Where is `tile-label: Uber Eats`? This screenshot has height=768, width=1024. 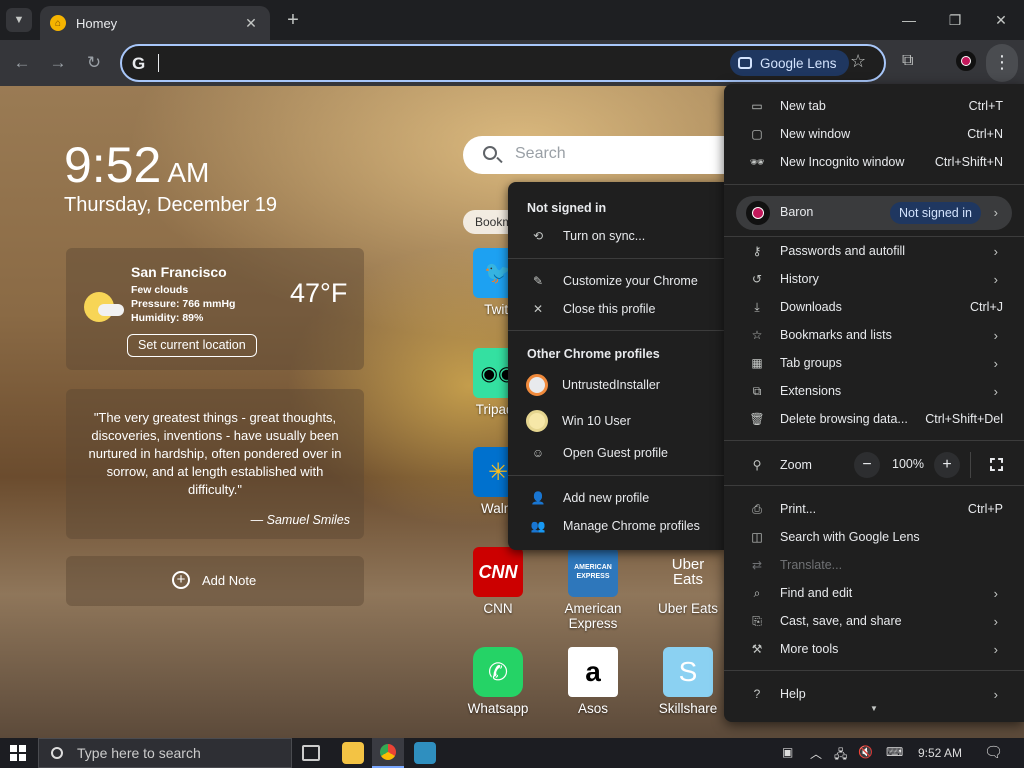 tile-label: Uber Eats is located at coordinates (688, 608).